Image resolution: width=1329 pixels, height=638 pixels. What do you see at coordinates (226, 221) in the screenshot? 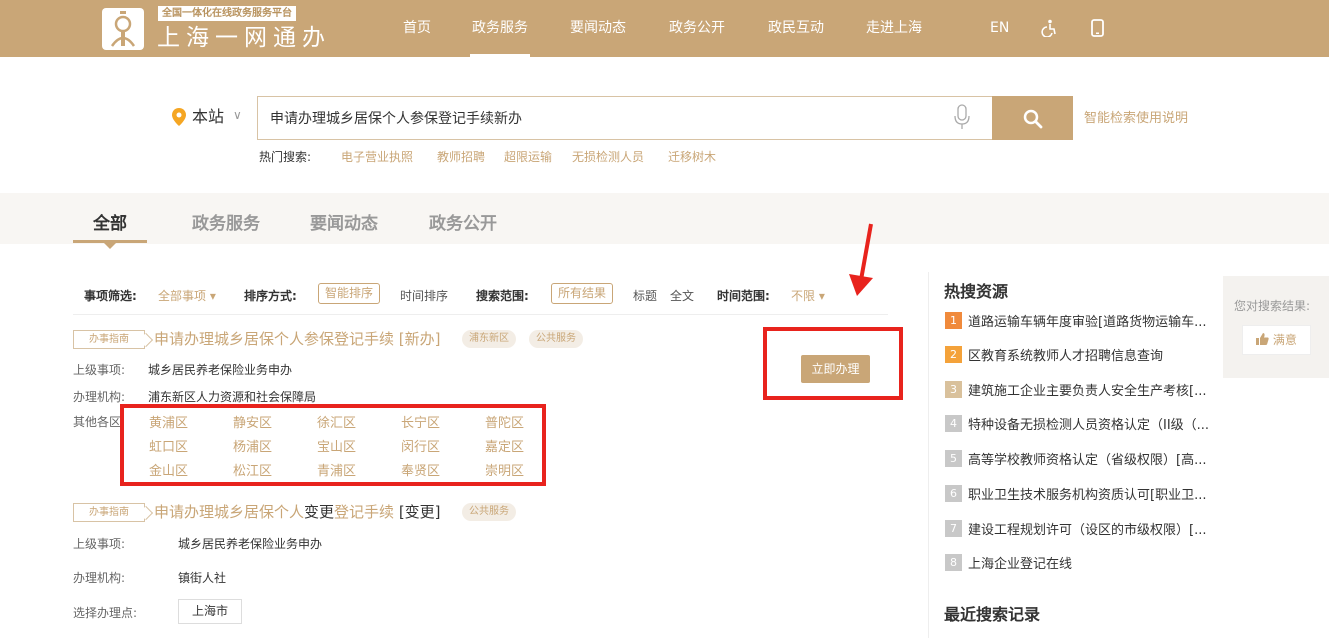
I see `tab-gov-service: 政务服务` at bounding box center [226, 221].